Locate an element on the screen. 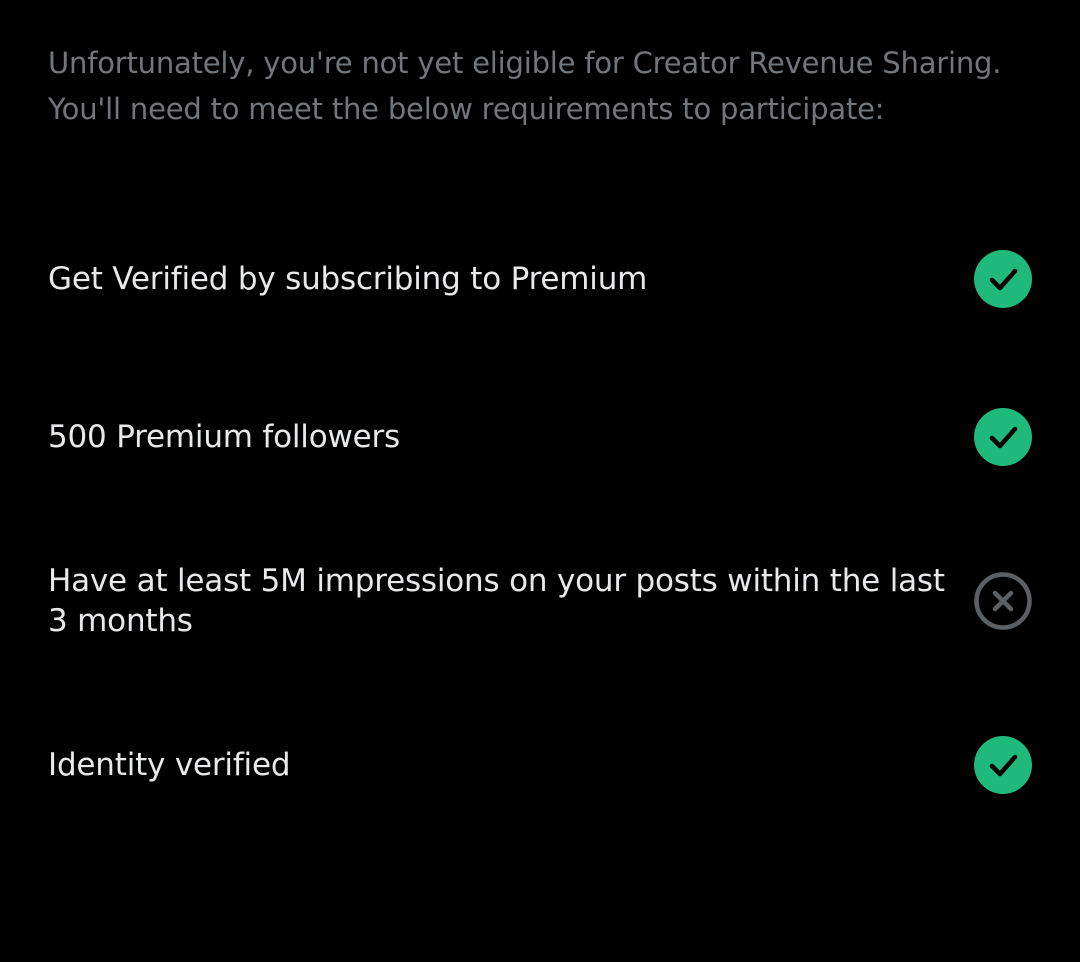 Image resolution: width=1080 pixels, height=962 pixels. requirement-item-identity: Identity verified is located at coordinates (540, 765).